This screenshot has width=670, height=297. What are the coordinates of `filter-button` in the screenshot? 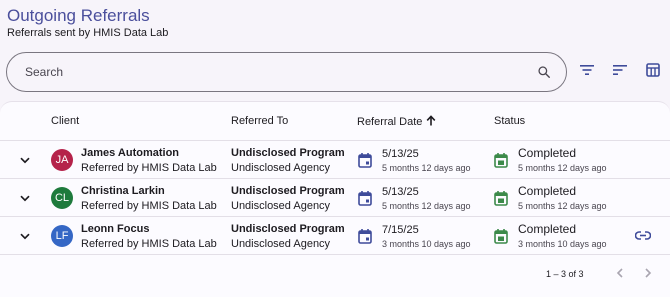 It's located at (587, 72).